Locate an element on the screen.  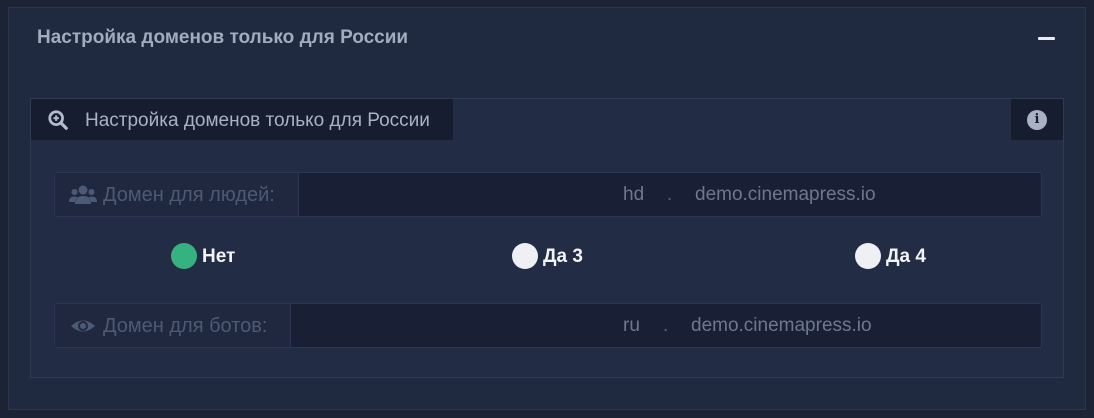
mirror-options: Нет Да 3 Да 4 is located at coordinates (547, 256).